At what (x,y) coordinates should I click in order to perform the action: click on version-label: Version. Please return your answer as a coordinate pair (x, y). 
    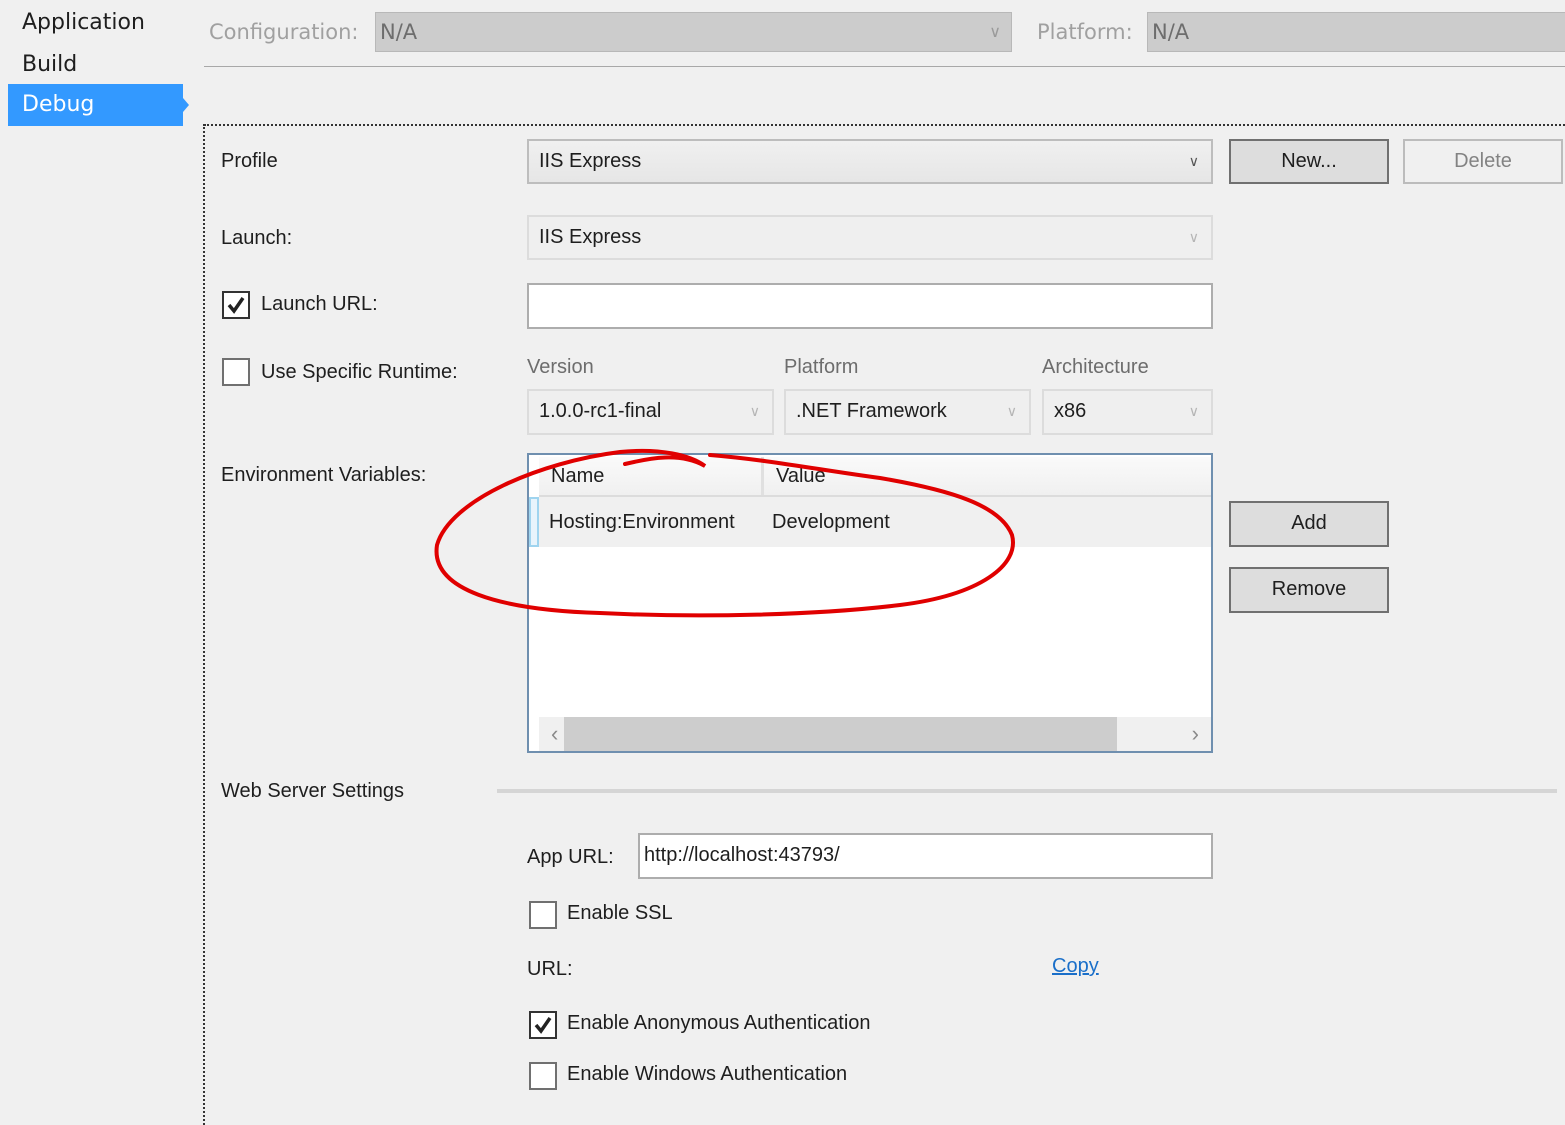
    Looking at the image, I should click on (560, 367).